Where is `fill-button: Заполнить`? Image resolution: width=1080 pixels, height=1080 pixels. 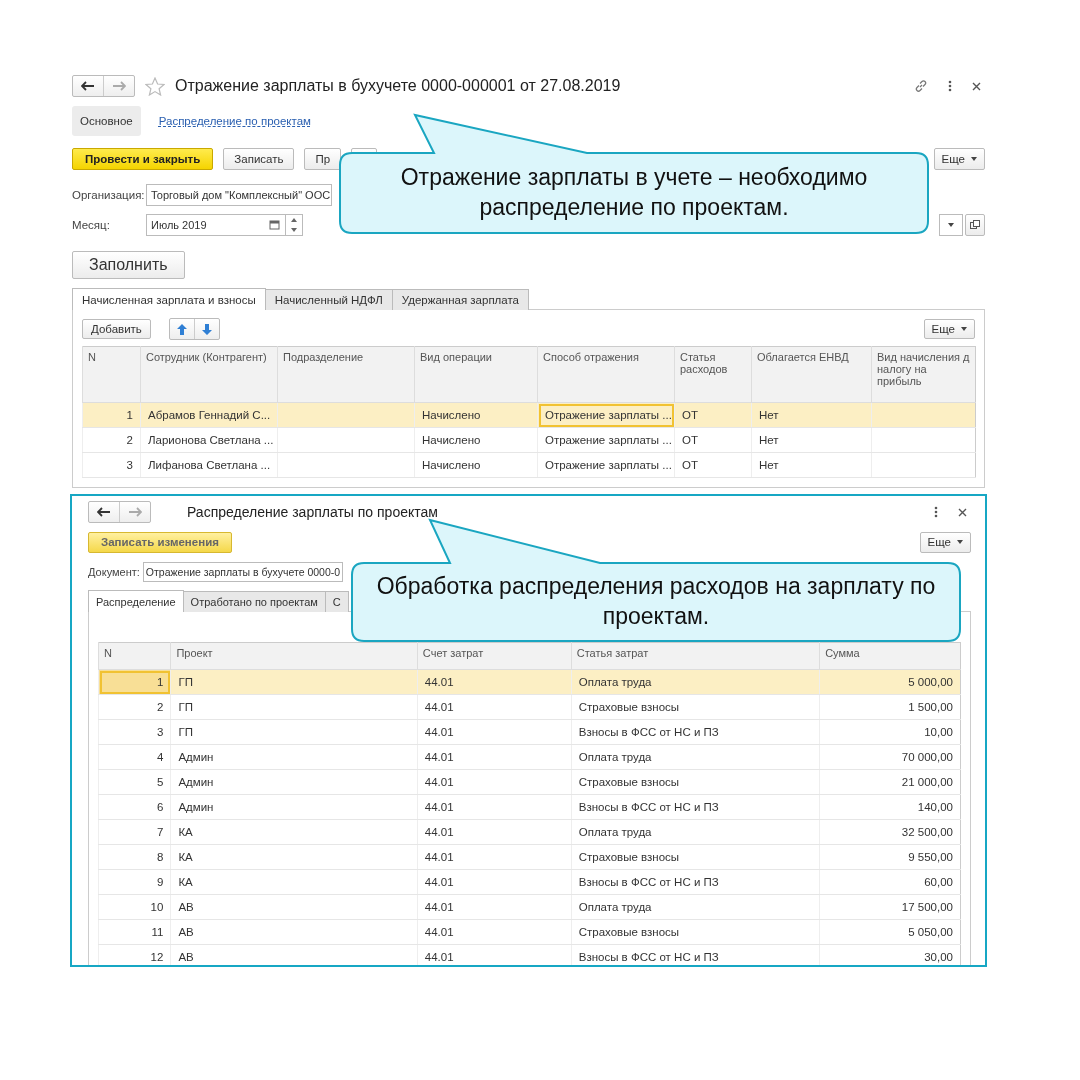
fill-button: Заполнить is located at coordinates (128, 265).